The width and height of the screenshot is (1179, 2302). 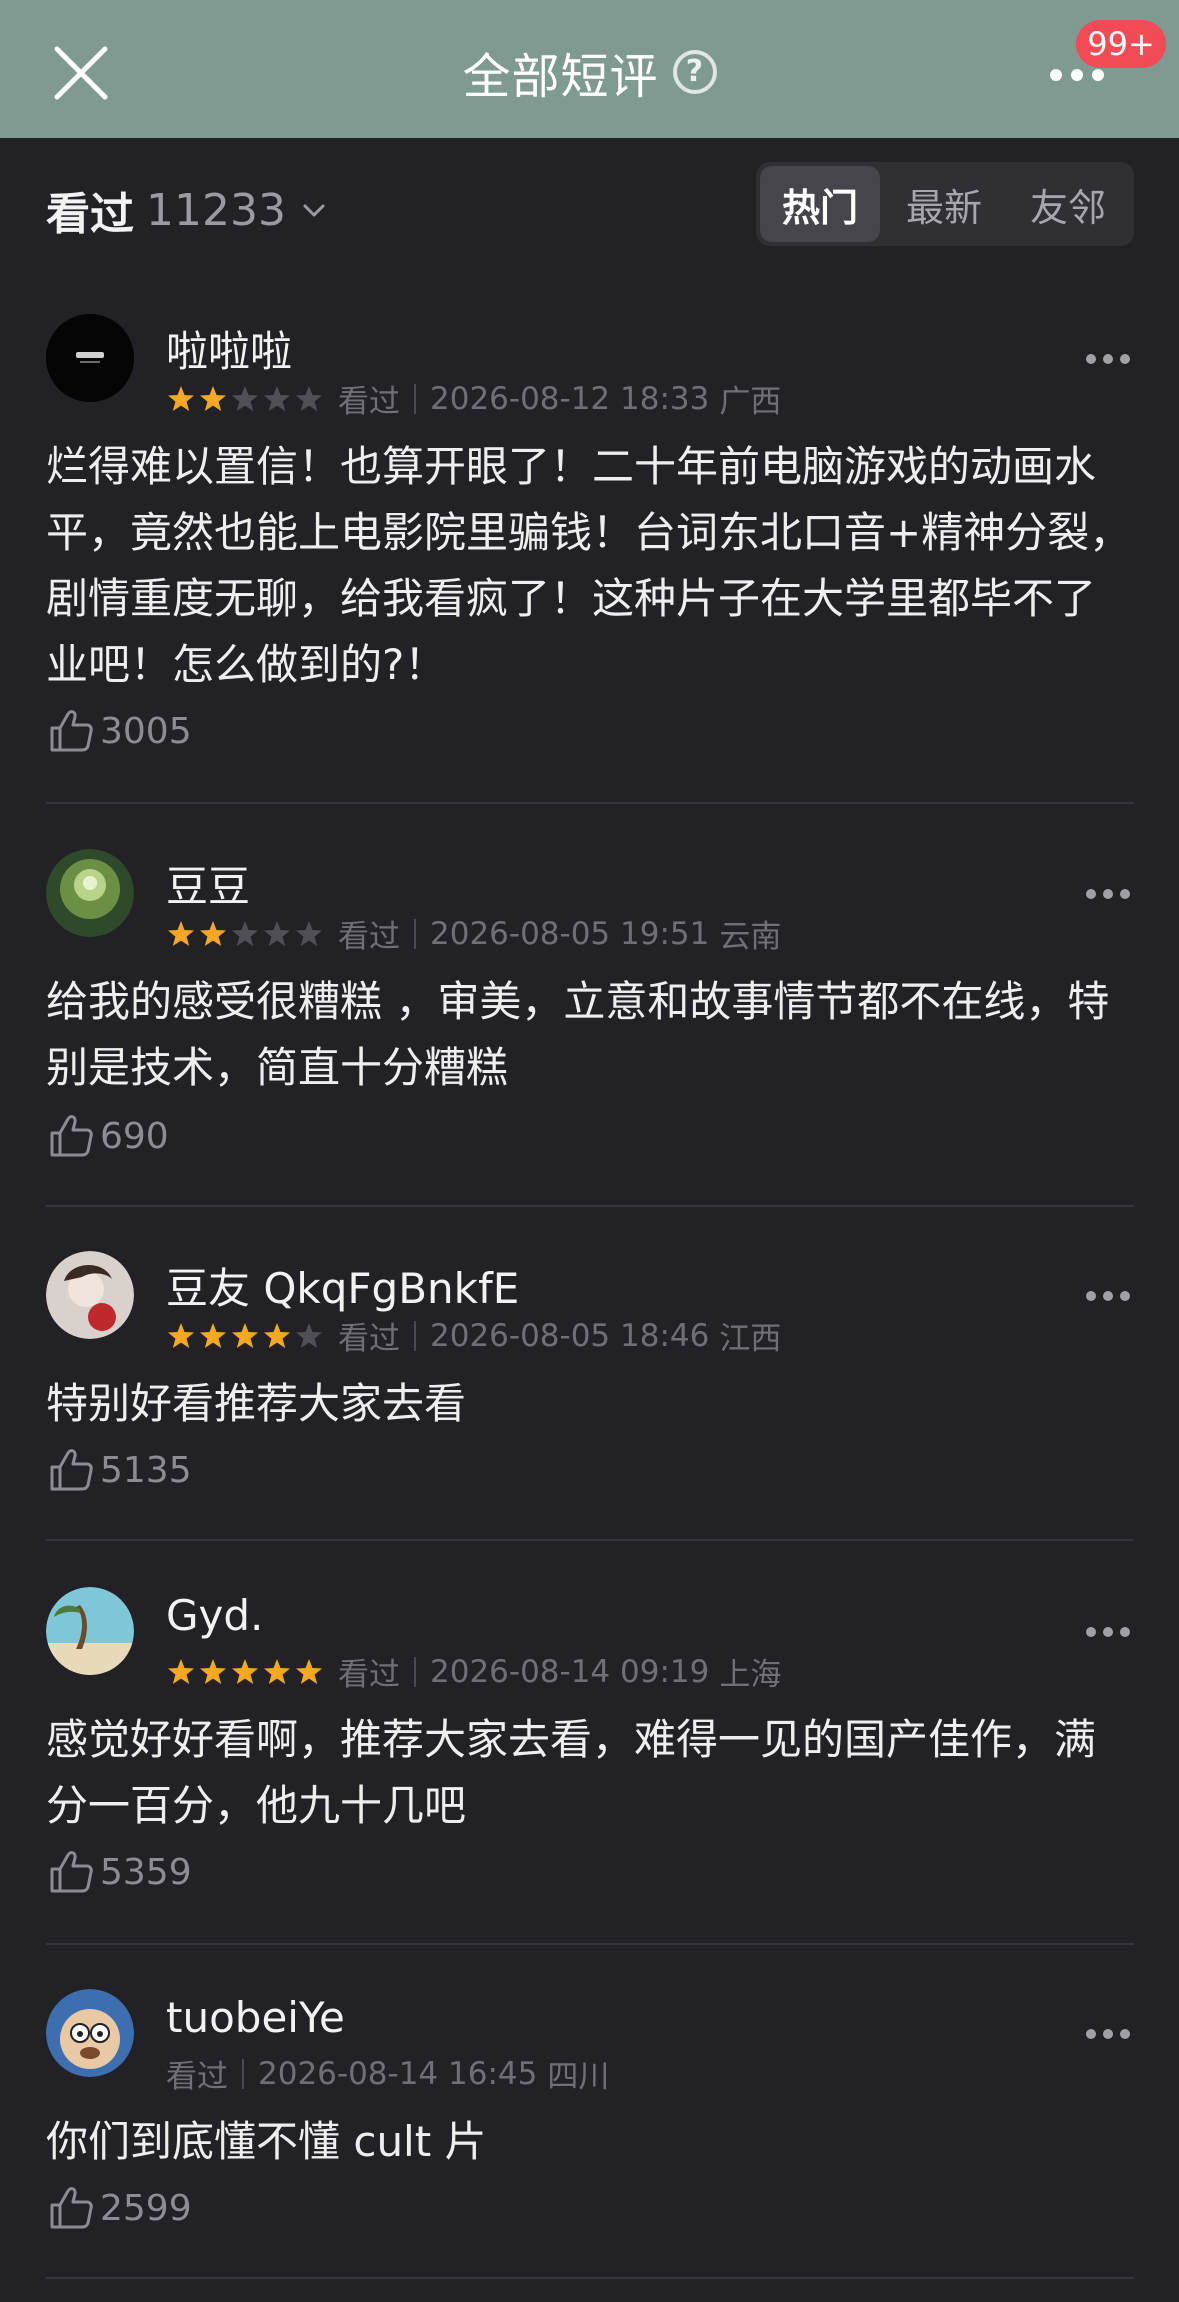 I want to click on review-location: 上海, so click(x=750, y=1675).